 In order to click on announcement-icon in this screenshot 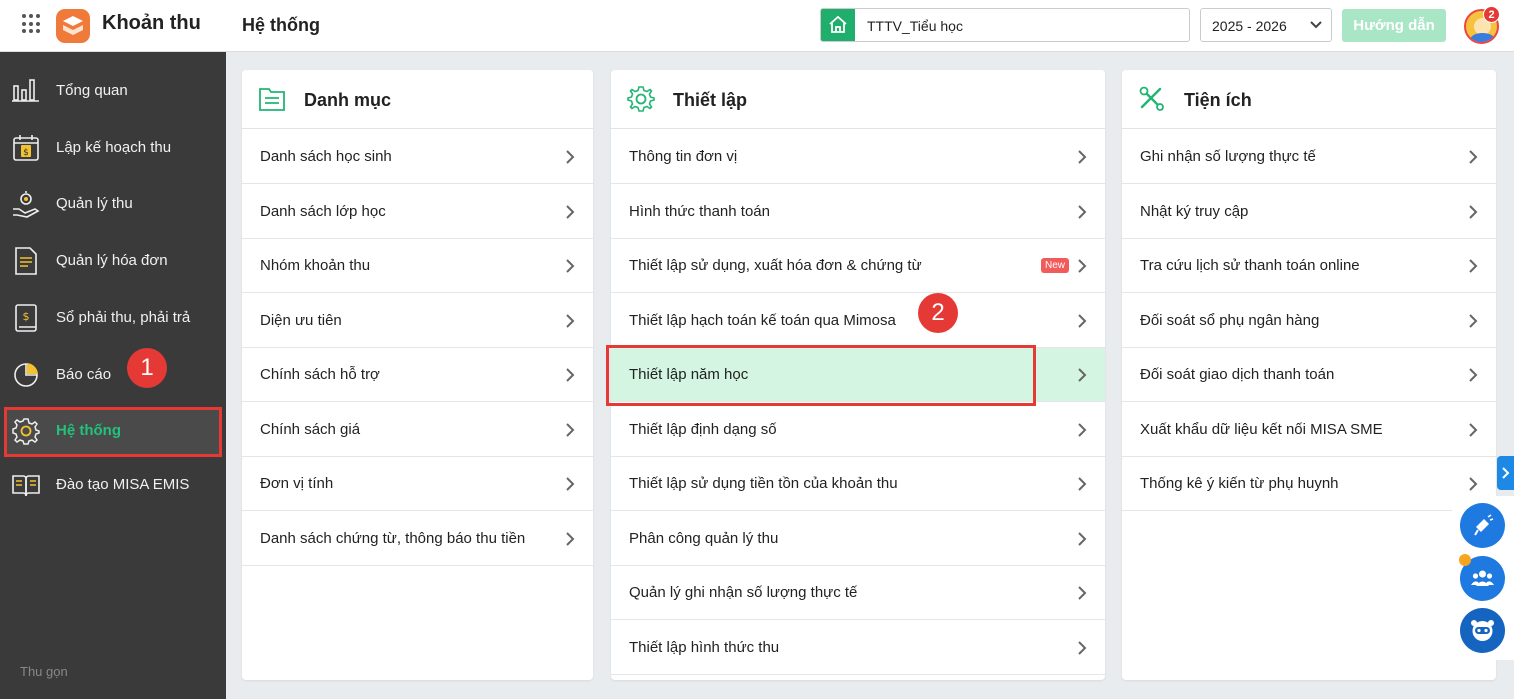, I will do `click(1482, 525)`.